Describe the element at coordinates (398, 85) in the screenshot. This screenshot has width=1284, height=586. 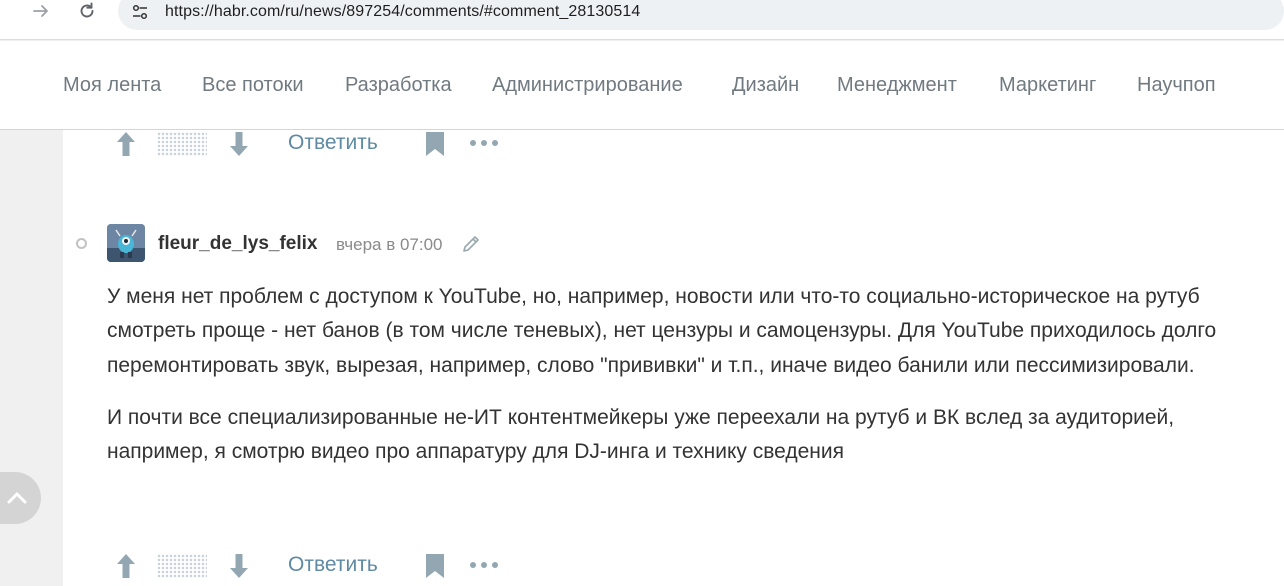
I see `nav-development: Разработка` at that location.